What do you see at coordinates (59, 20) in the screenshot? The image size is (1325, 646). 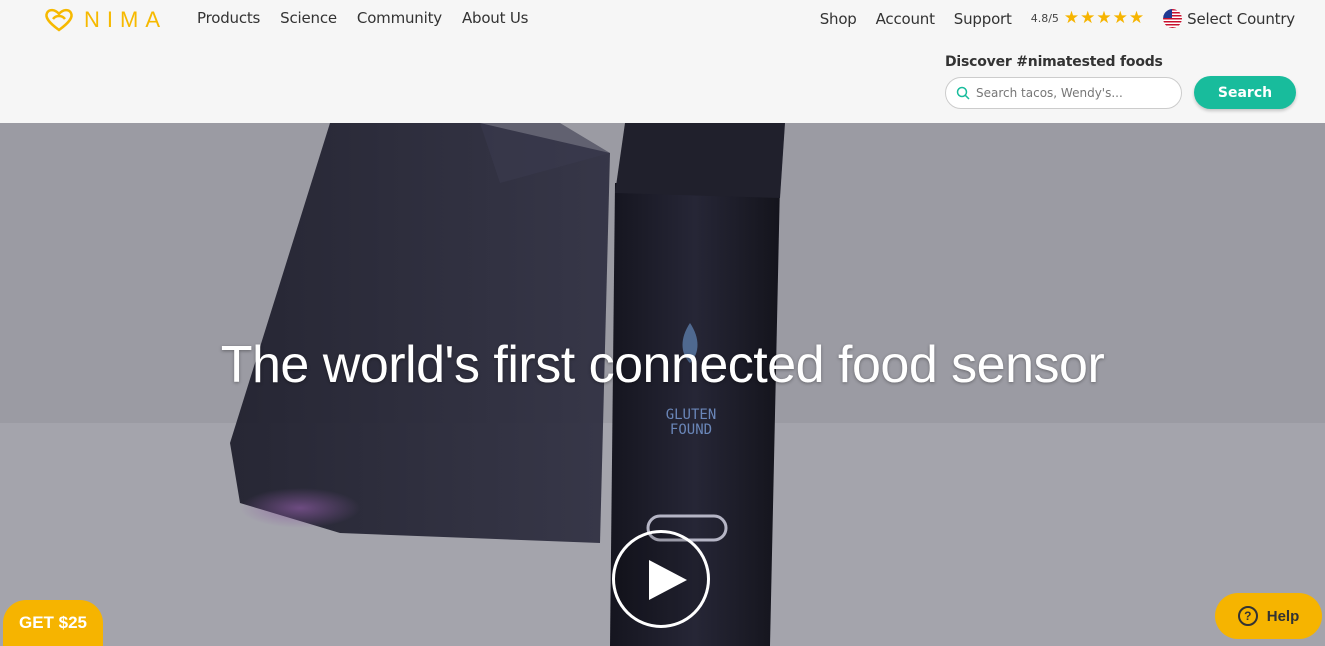 I see `heart-logo-icon` at bounding box center [59, 20].